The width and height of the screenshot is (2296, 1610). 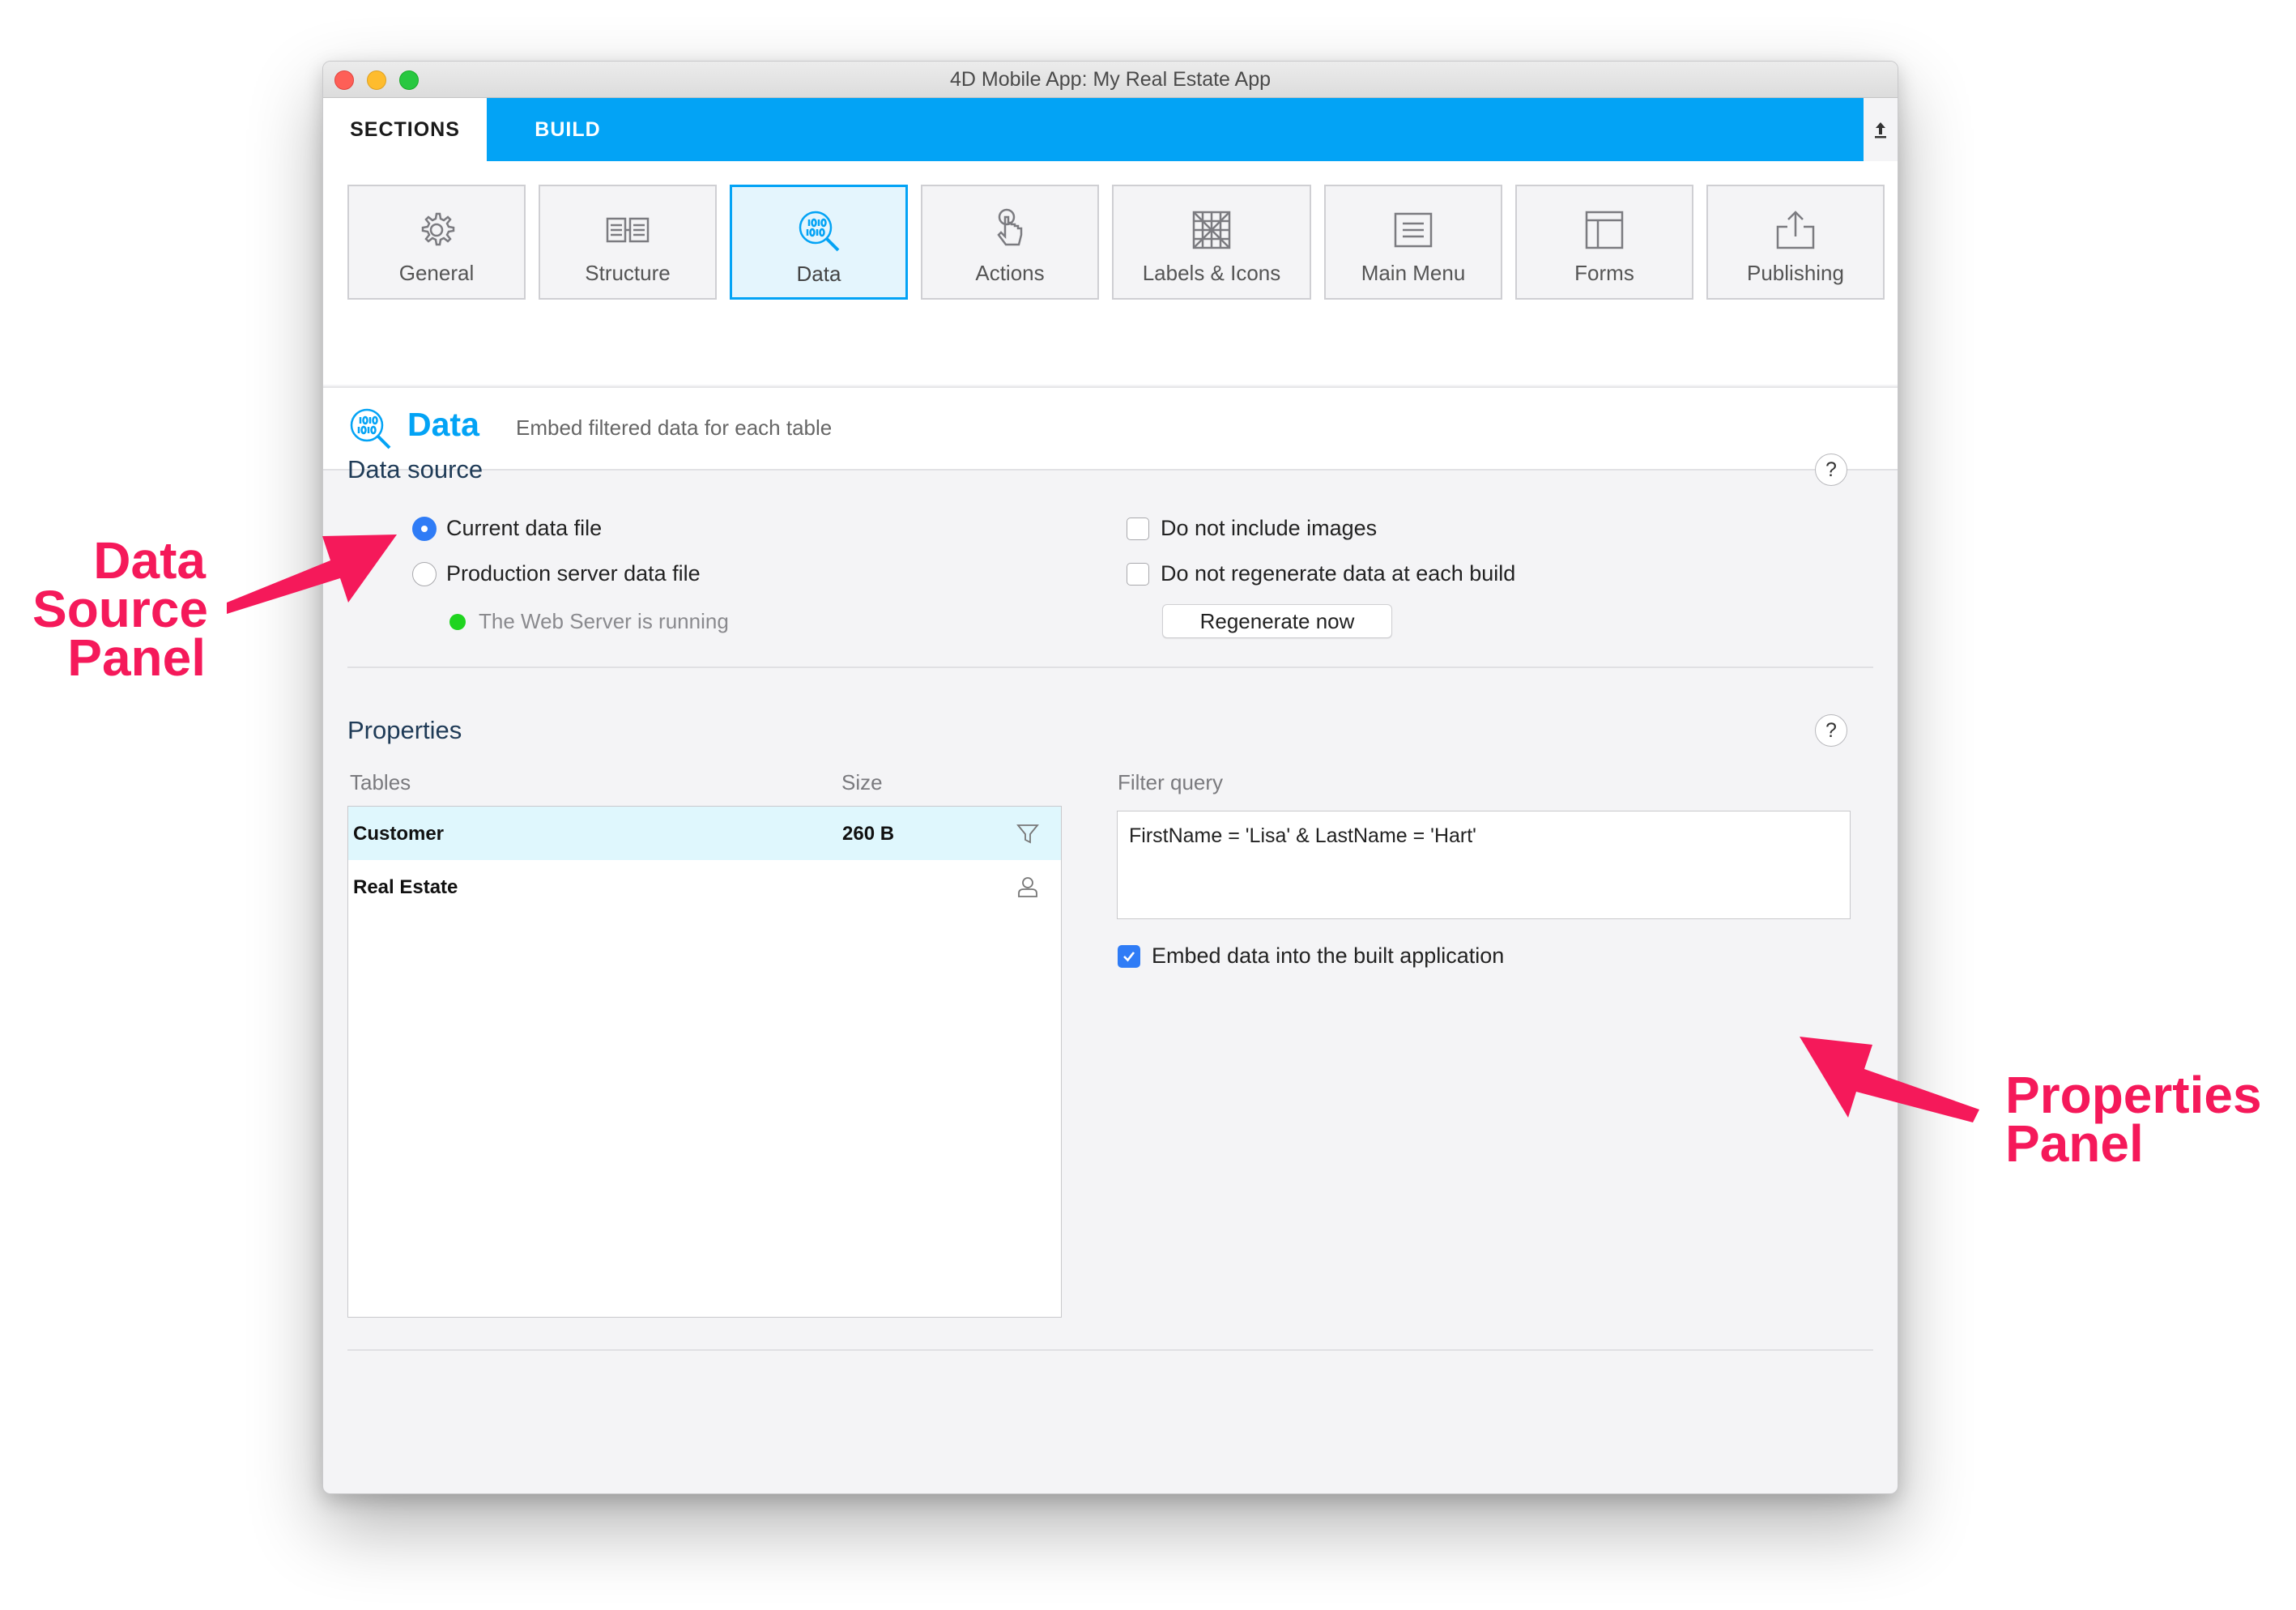 What do you see at coordinates (425, 528) in the screenshot?
I see `radio-selected-icon` at bounding box center [425, 528].